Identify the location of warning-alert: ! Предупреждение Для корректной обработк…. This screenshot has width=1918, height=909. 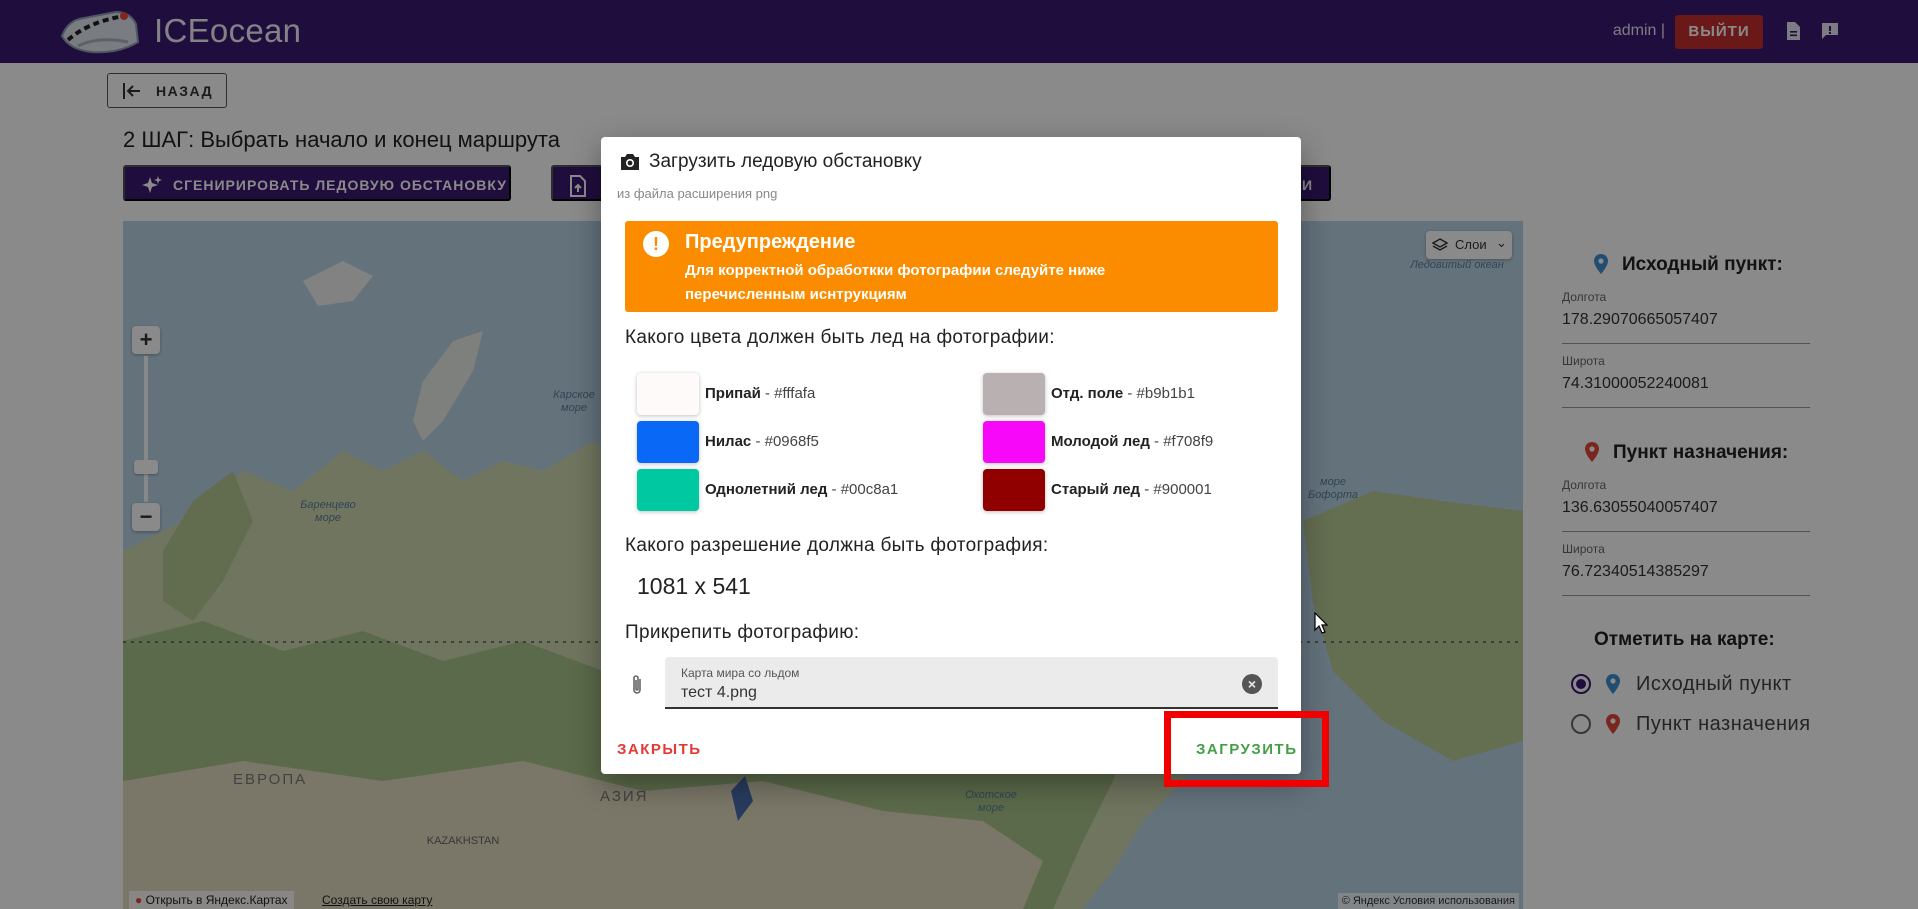
(951, 266).